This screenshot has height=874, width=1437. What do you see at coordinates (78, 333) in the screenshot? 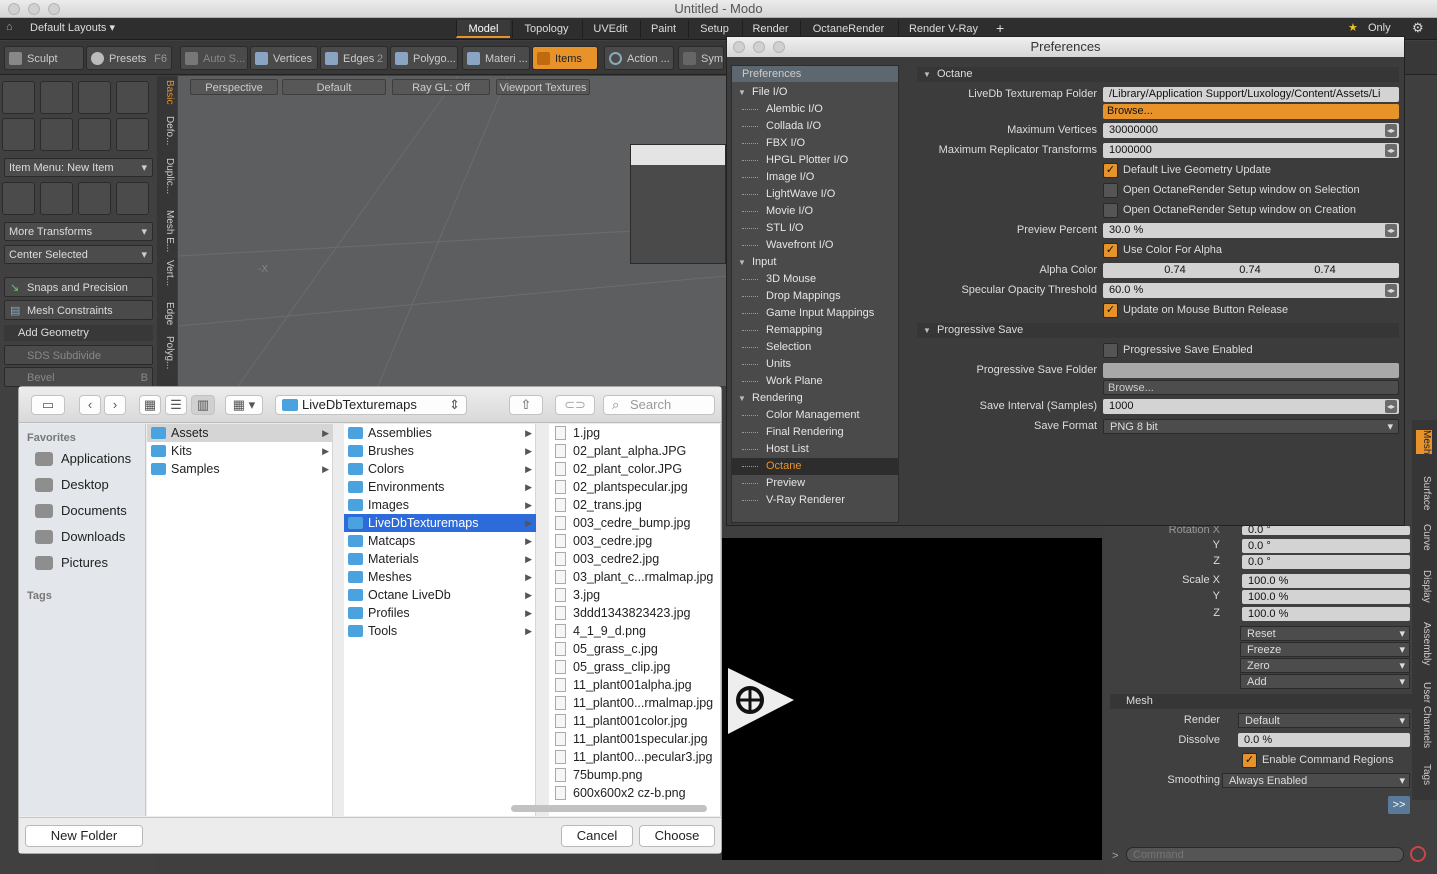
I see `add-geometry-header: Add Geometry` at bounding box center [78, 333].